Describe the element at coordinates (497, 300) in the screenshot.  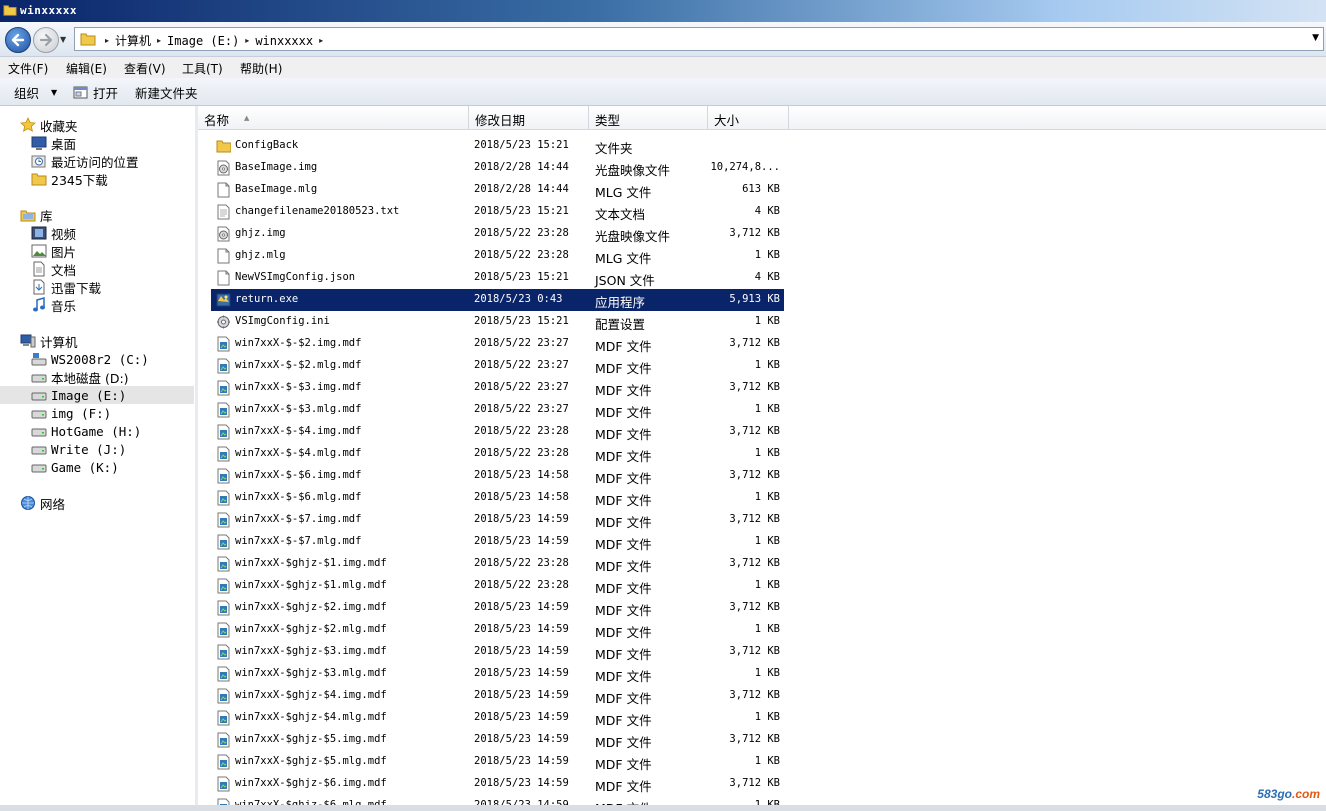
I see `file-row: return.exe 2018/5/23 0:43 应用程序 5,913 KB` at that location.